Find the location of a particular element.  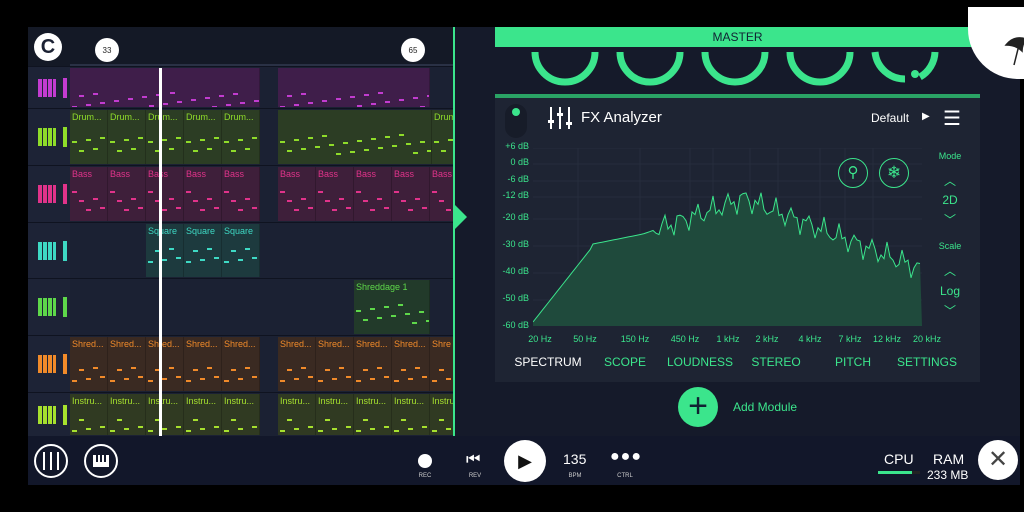

add-module-label: Add Module is located at coordinates (765, 407).